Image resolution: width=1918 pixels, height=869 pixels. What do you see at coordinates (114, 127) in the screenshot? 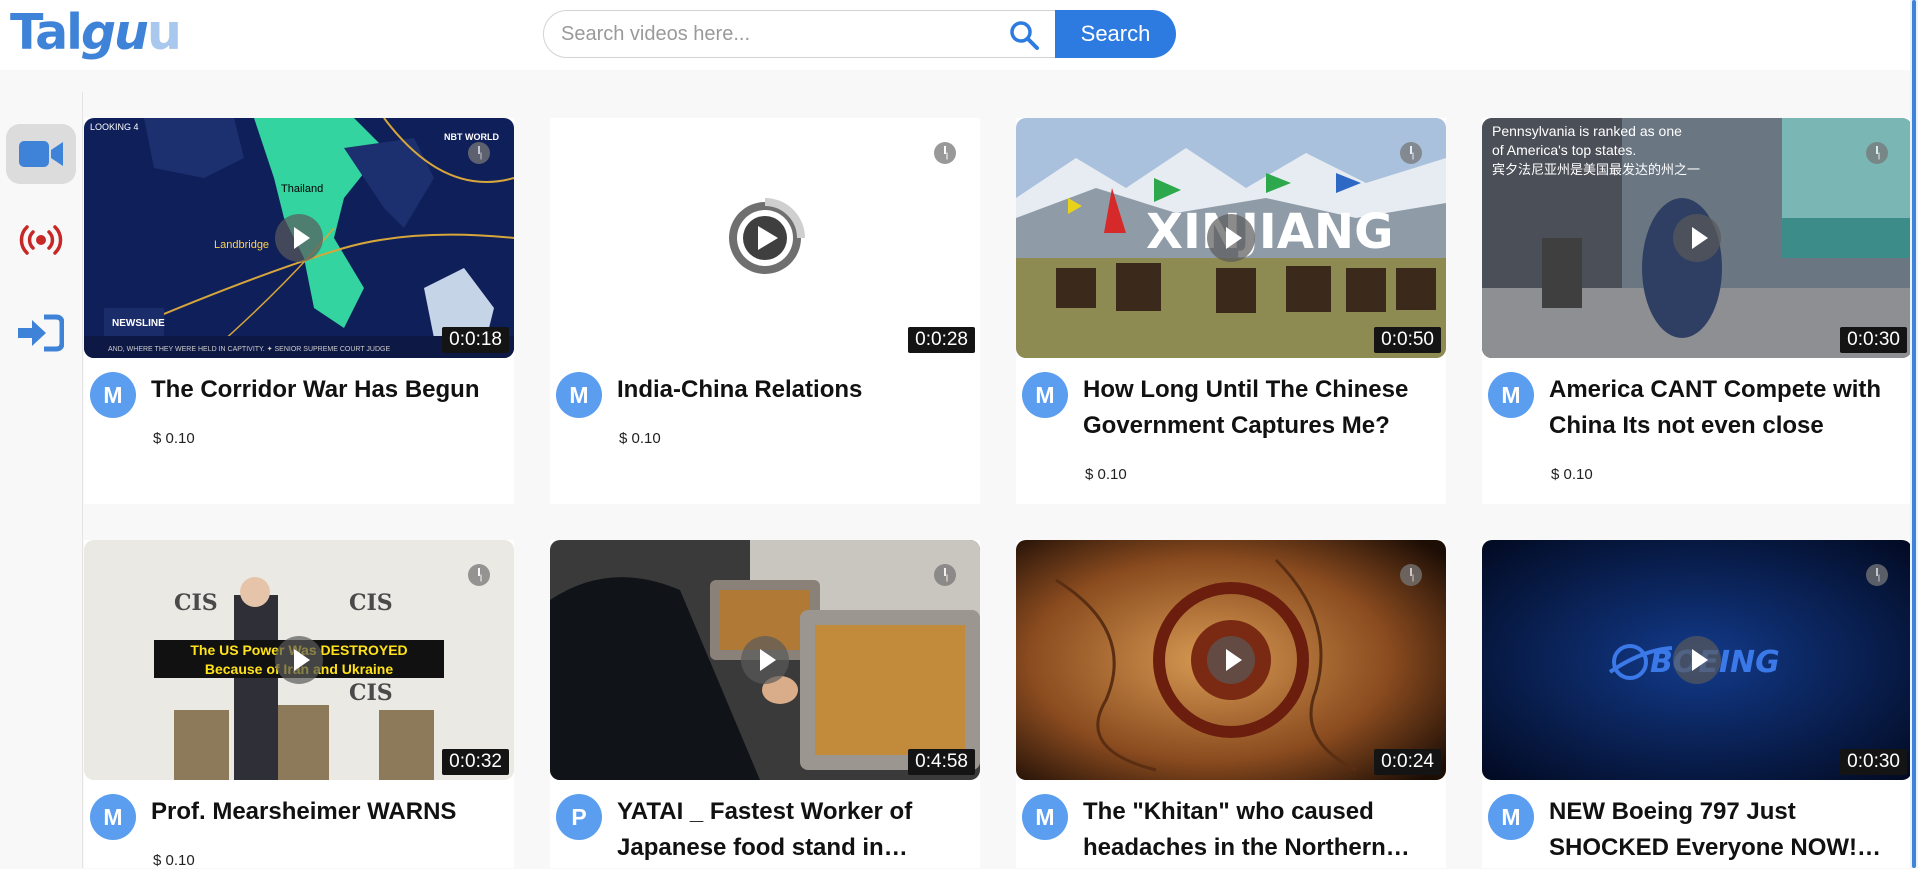
I see `overlay-top-left-text: LOOKING 4` at bounding box center [114, 127].